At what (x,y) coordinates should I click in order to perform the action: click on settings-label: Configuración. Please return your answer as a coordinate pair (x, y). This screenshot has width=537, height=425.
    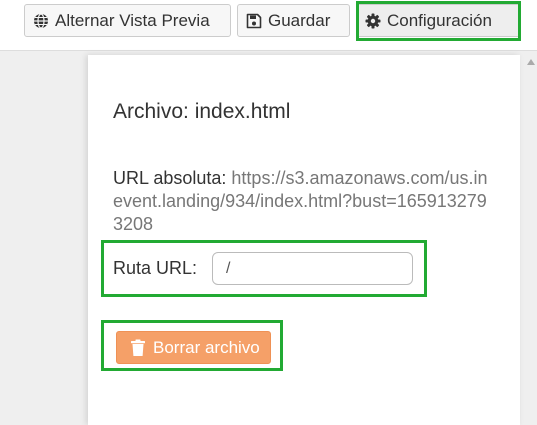
    Looking at the image, I should click on (439, 20).